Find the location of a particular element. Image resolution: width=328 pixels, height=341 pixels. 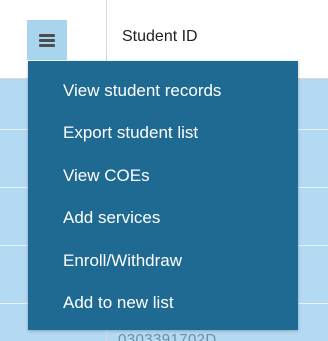

student-id-cell: 0303391702D is located at coordinates (203, 335).